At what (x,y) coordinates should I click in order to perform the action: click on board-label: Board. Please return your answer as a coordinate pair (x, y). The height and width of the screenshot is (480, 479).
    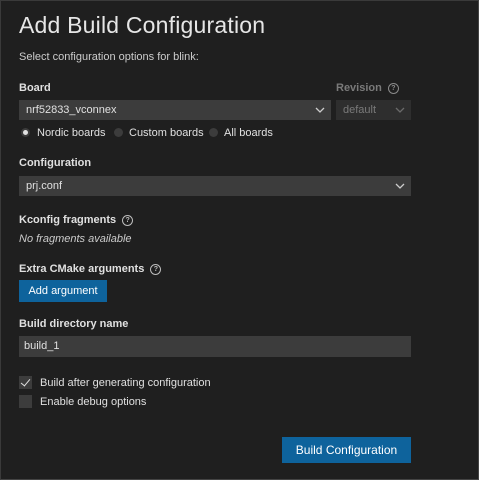
    Looking at the image, I should click on (35, 88).